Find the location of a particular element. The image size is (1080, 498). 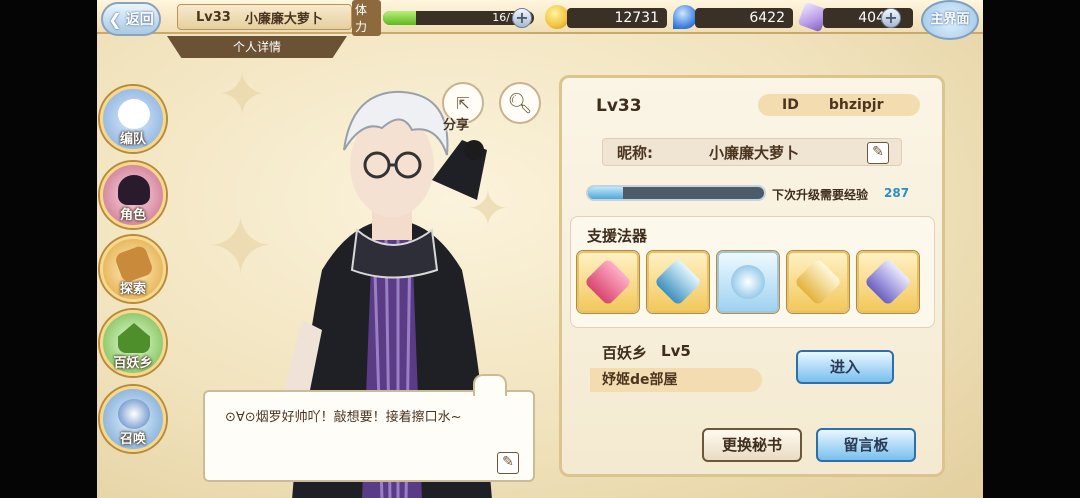

stamina-label: 体力 is located at coordinates (366, 18).